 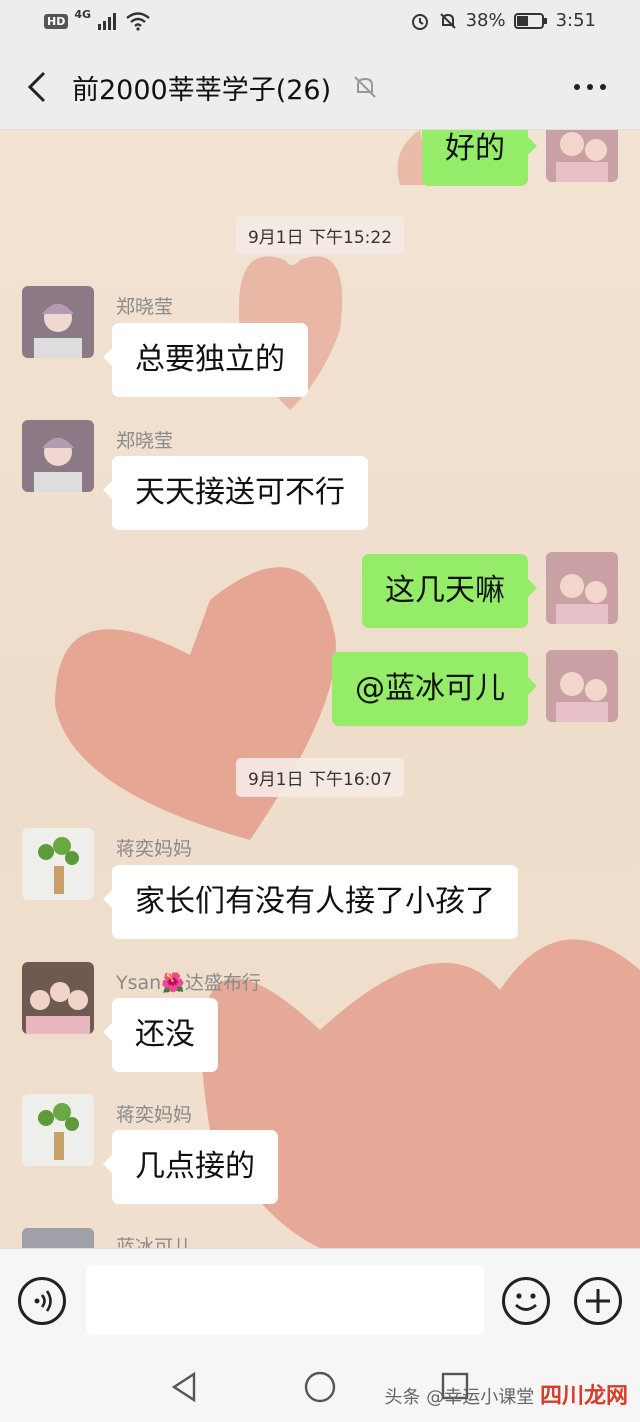 What do you see at coordinates (188, 983) in the screenshot?
I see `sender-name: Ysan🌺达盛布行` at bounding box center [188, 983].